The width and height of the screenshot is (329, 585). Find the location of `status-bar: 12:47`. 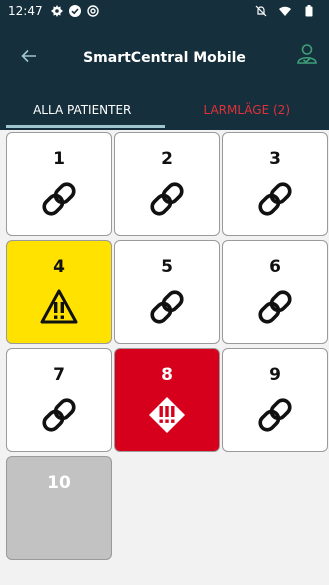

status-bar: 12:47 is located at coordinates (164, 11).